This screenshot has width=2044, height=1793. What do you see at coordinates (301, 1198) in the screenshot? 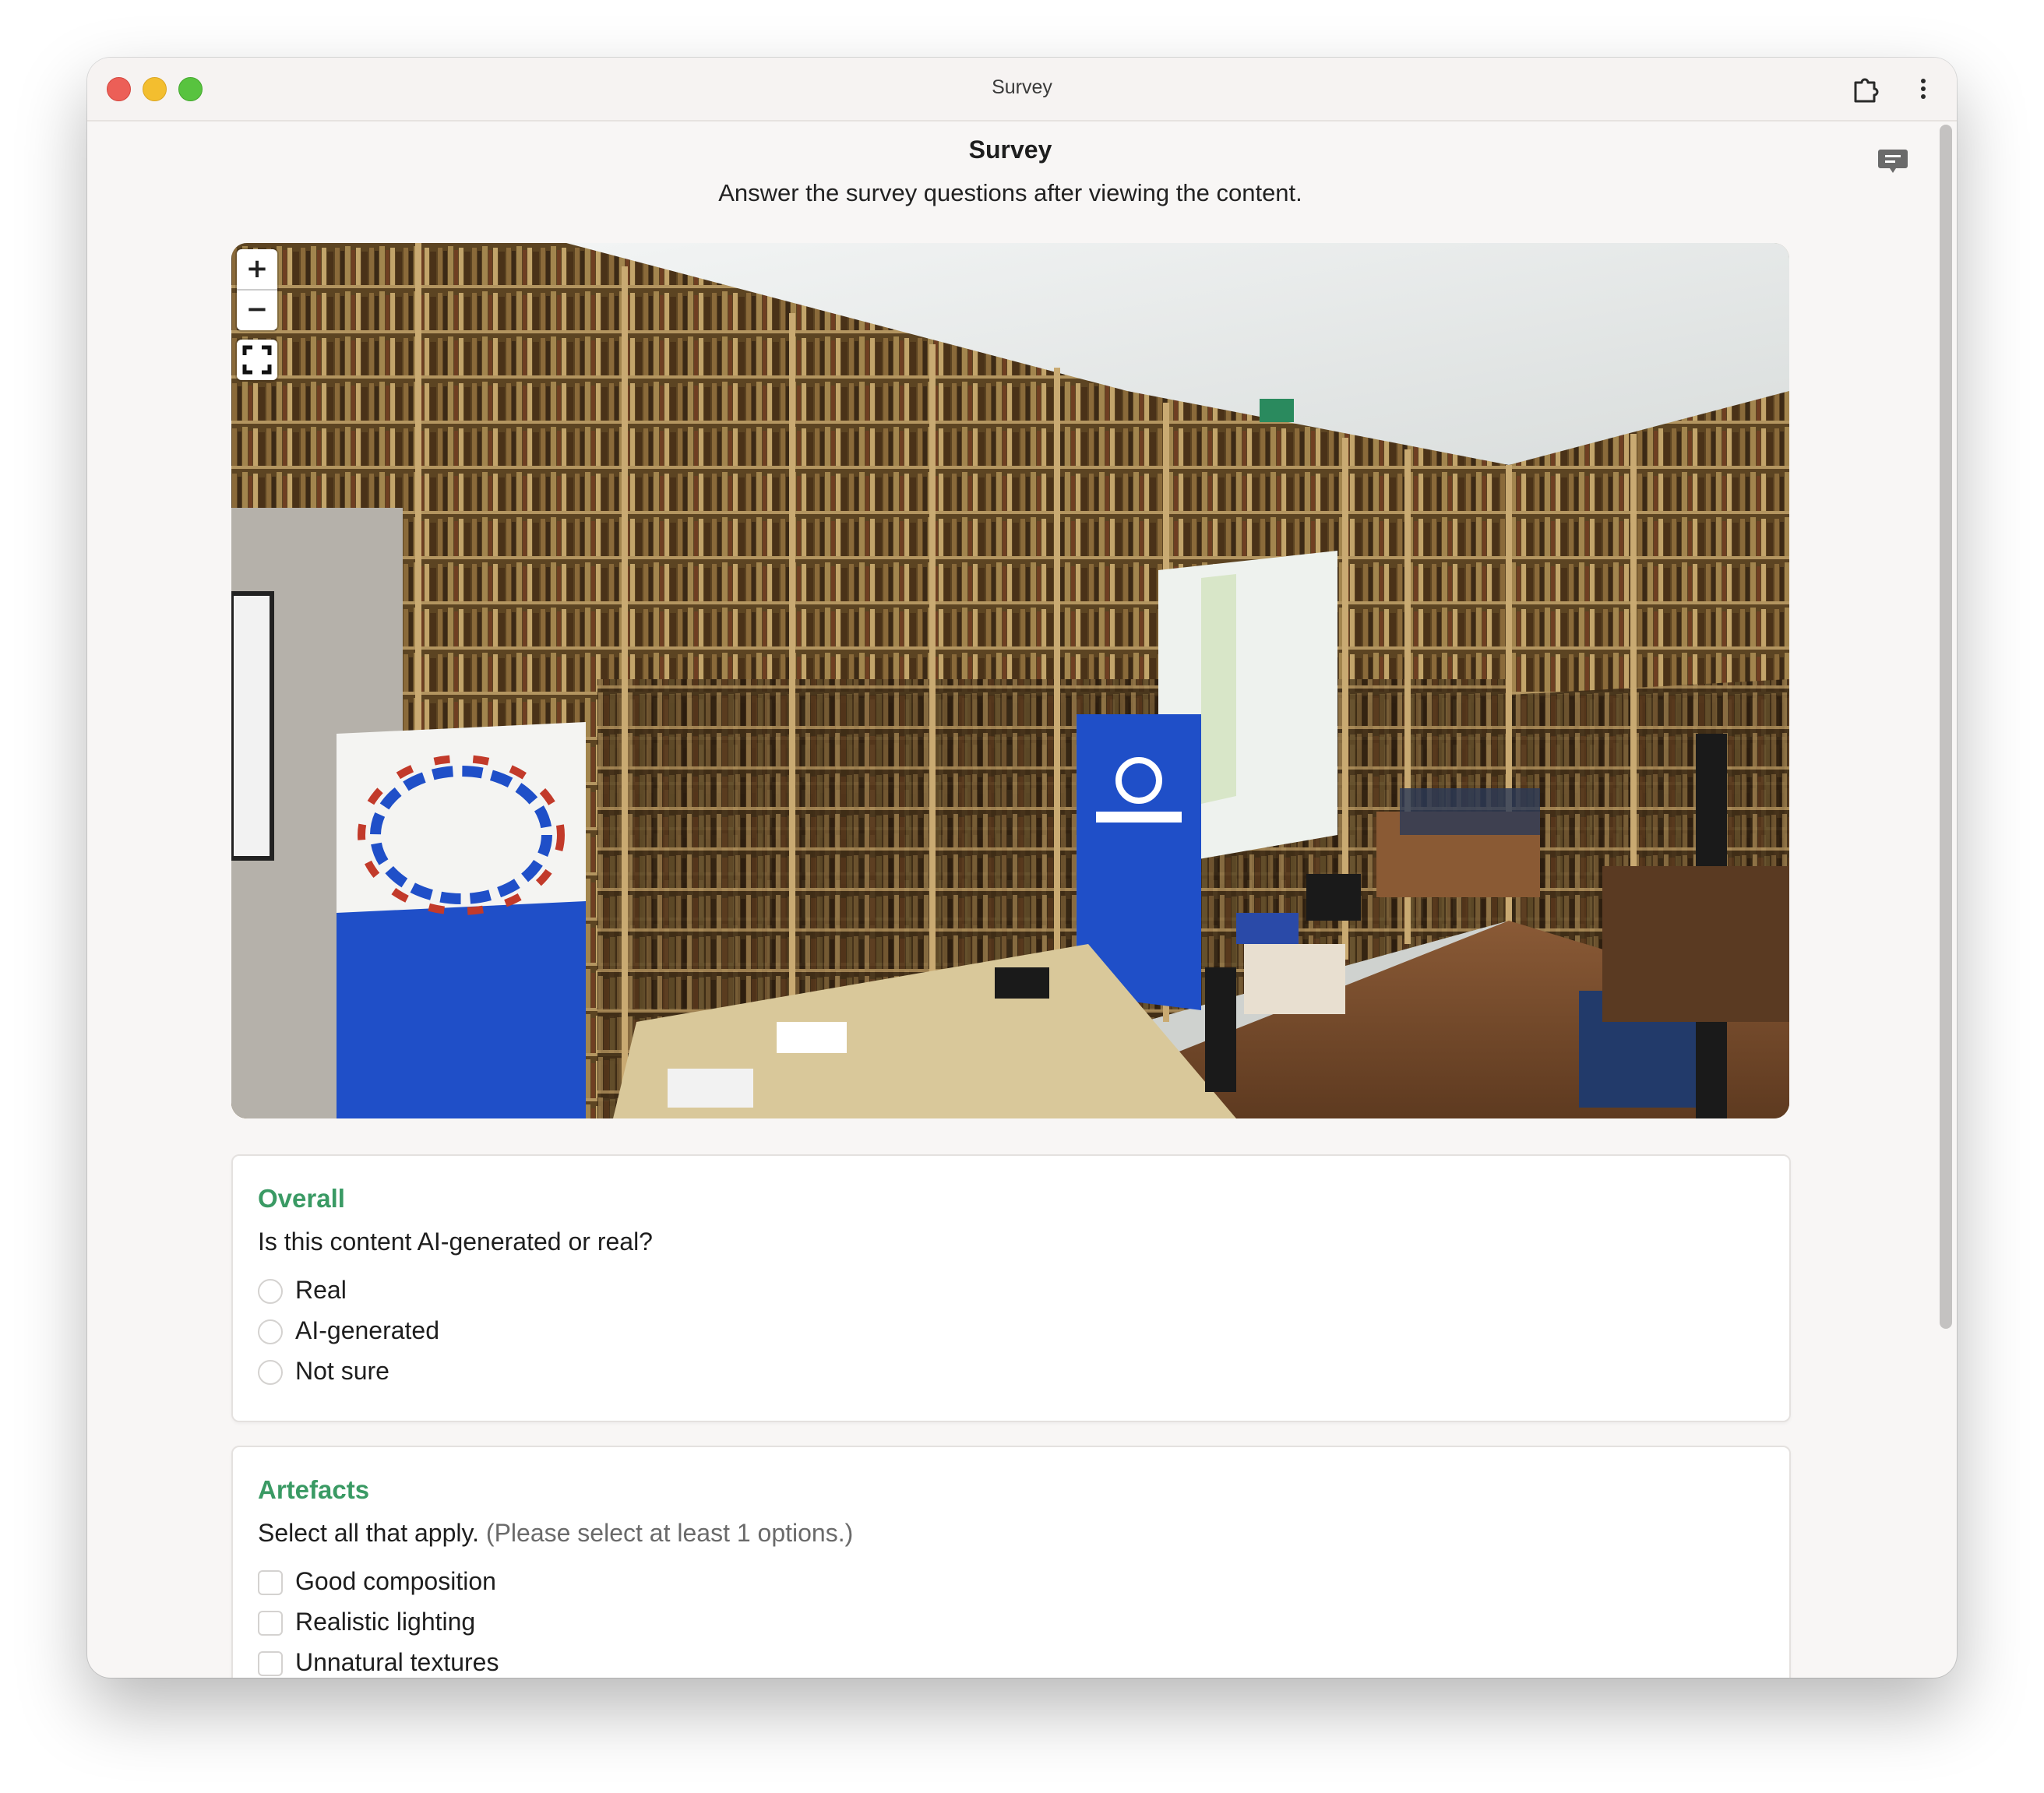
I see `overall-heading: Overall` at bounding box center [301, 1198].